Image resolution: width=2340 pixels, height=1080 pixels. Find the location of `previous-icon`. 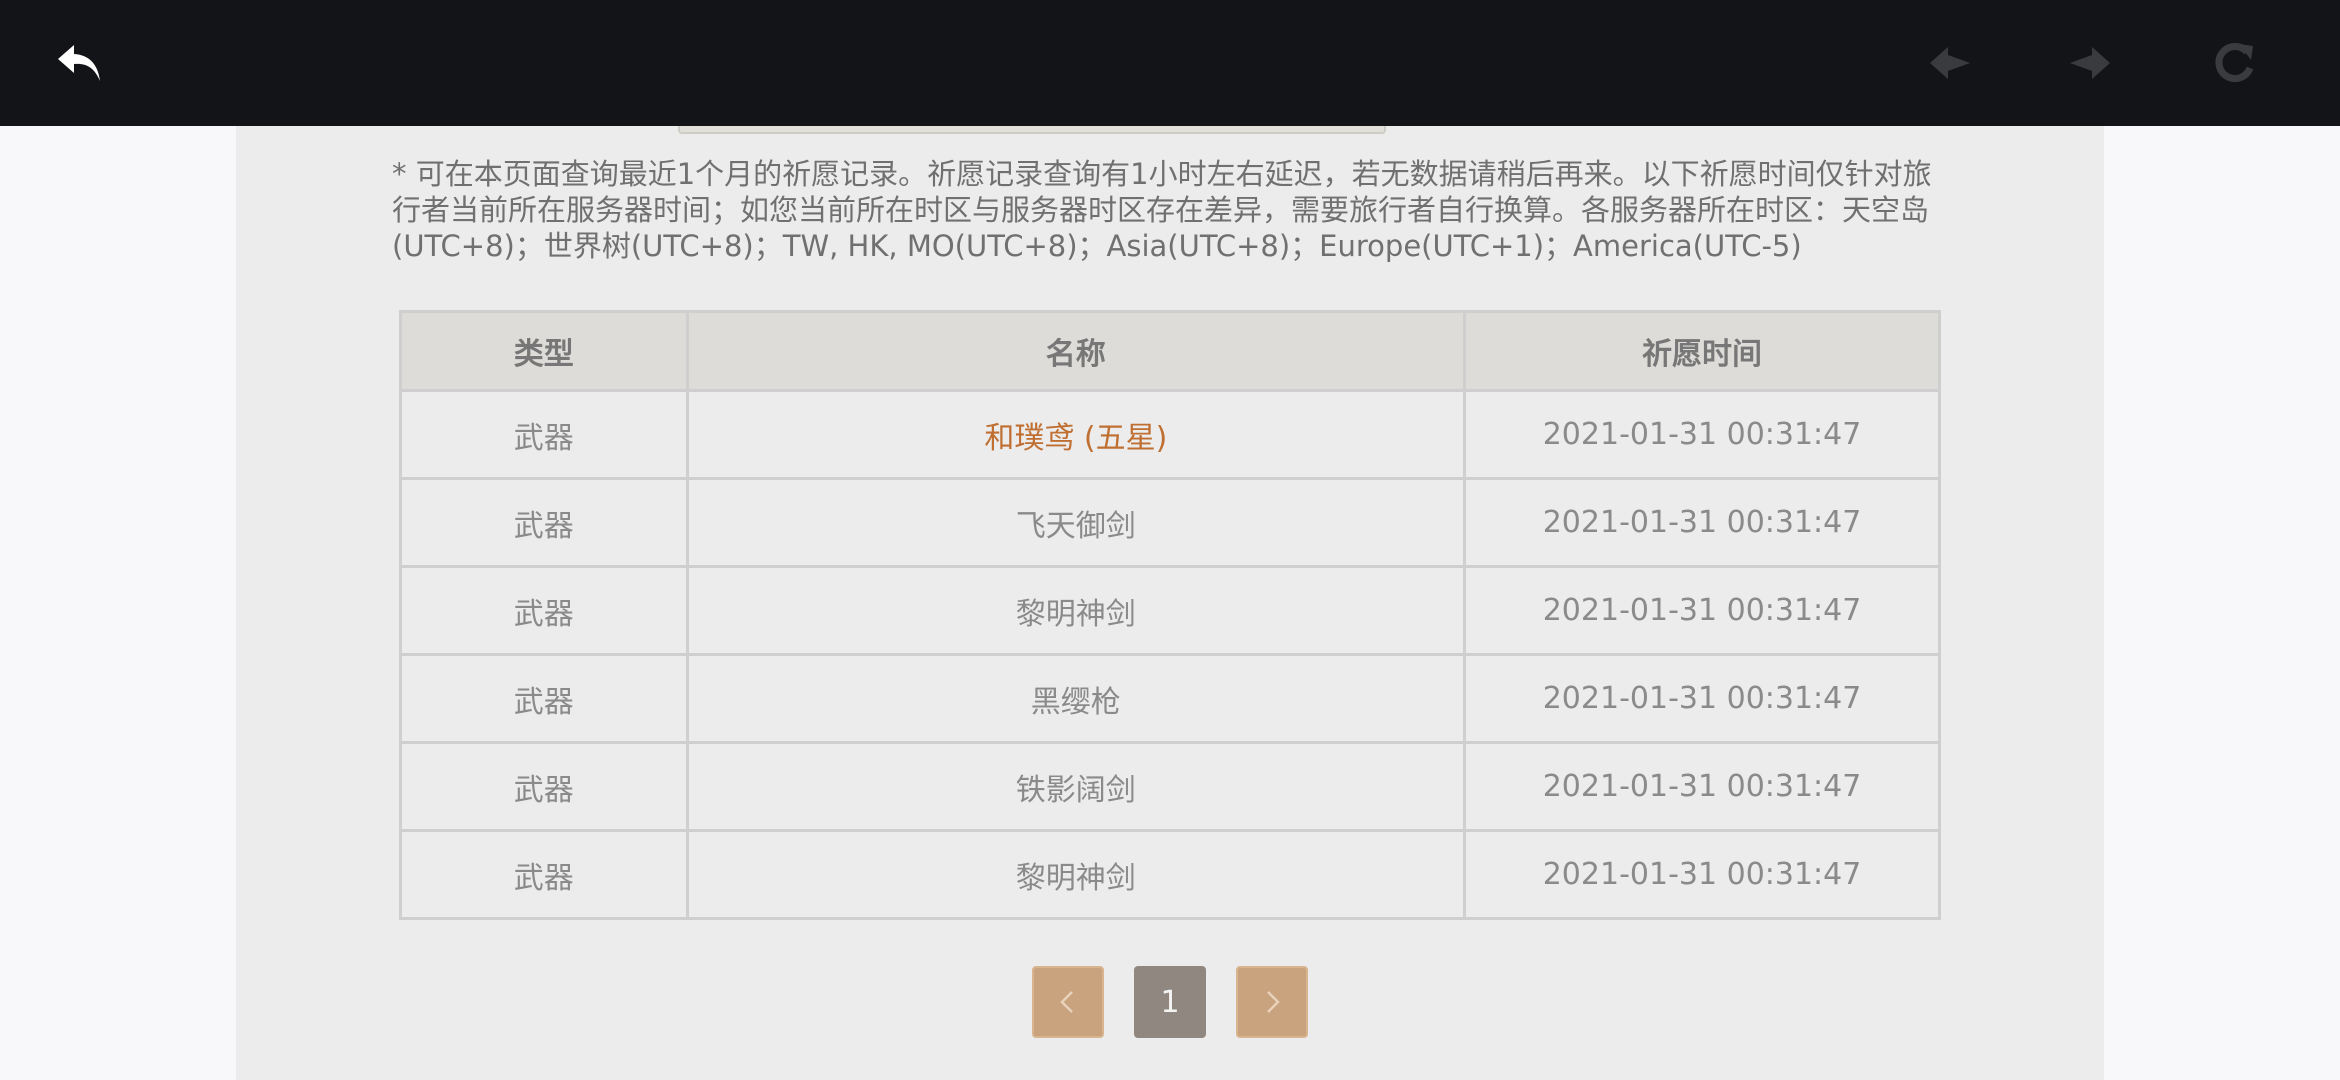

previous-icon is located at coordinates (1950, 63).